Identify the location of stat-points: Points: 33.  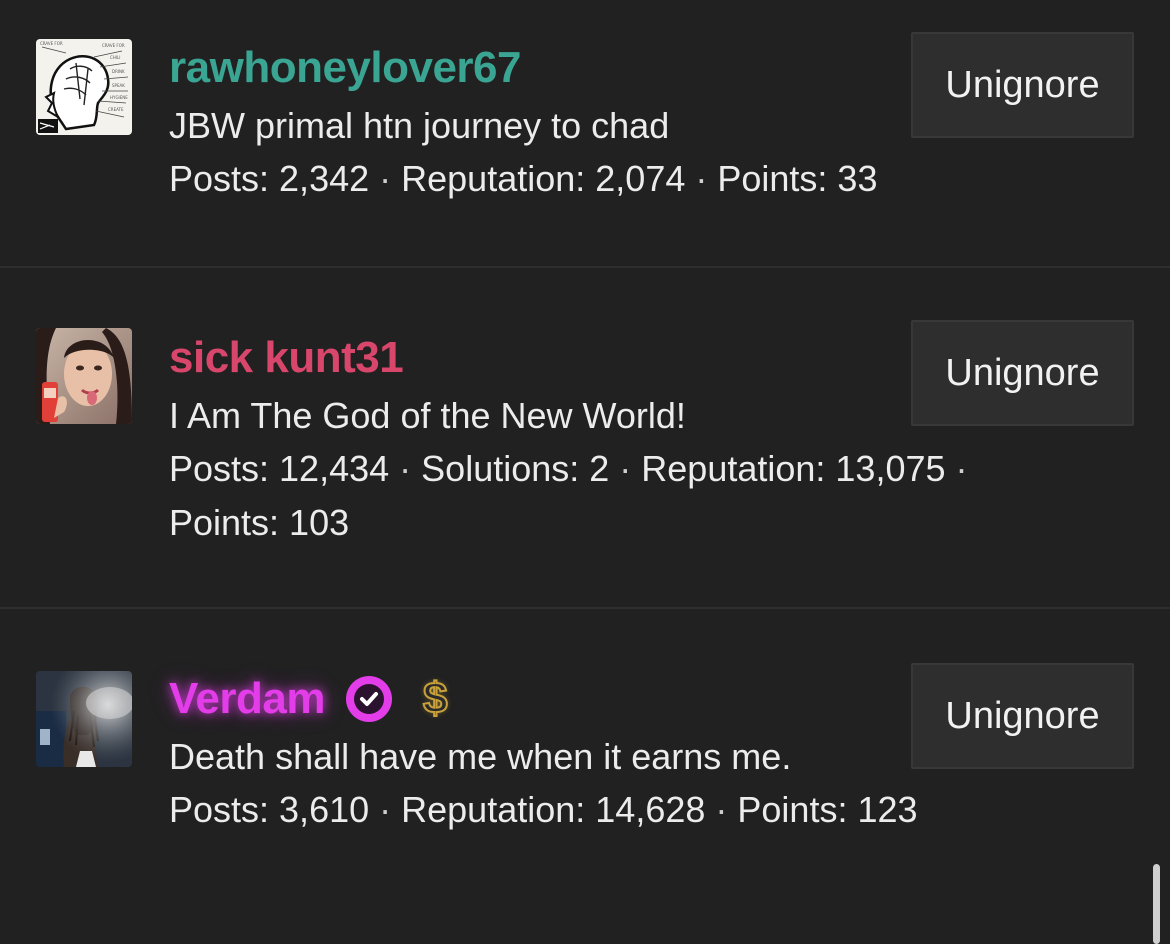
(797, 178).